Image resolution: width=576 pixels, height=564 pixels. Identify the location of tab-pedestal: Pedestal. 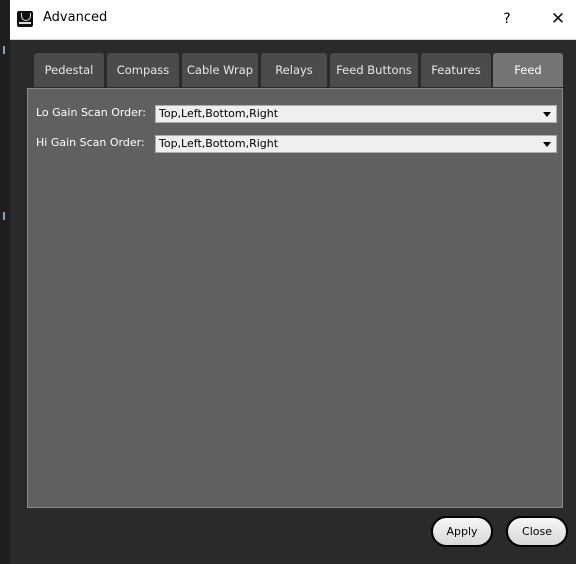
(69, 70).